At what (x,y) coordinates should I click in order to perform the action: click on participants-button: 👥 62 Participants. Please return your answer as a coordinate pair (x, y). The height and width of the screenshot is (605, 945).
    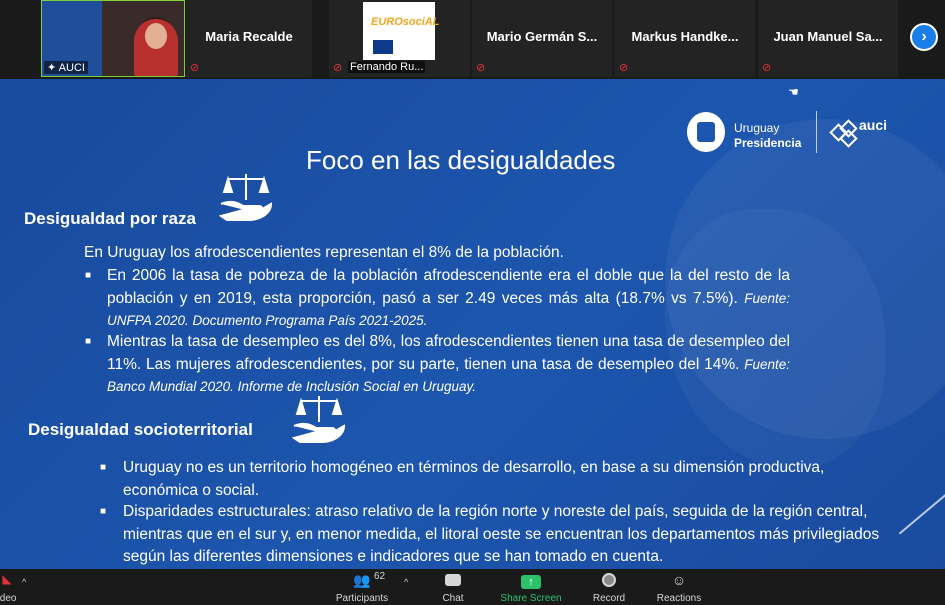
    Looking at the image, I should click on (362, 587).